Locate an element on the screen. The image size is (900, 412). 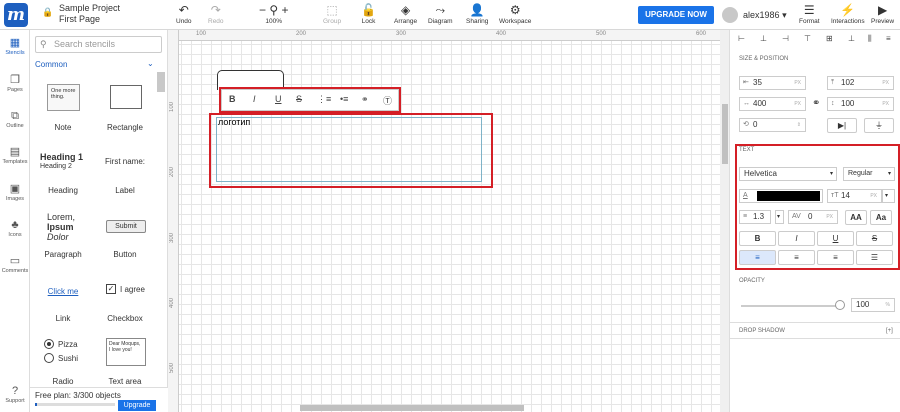
user-menu: alex1986 ▾ is located at coordinates (765, 15).